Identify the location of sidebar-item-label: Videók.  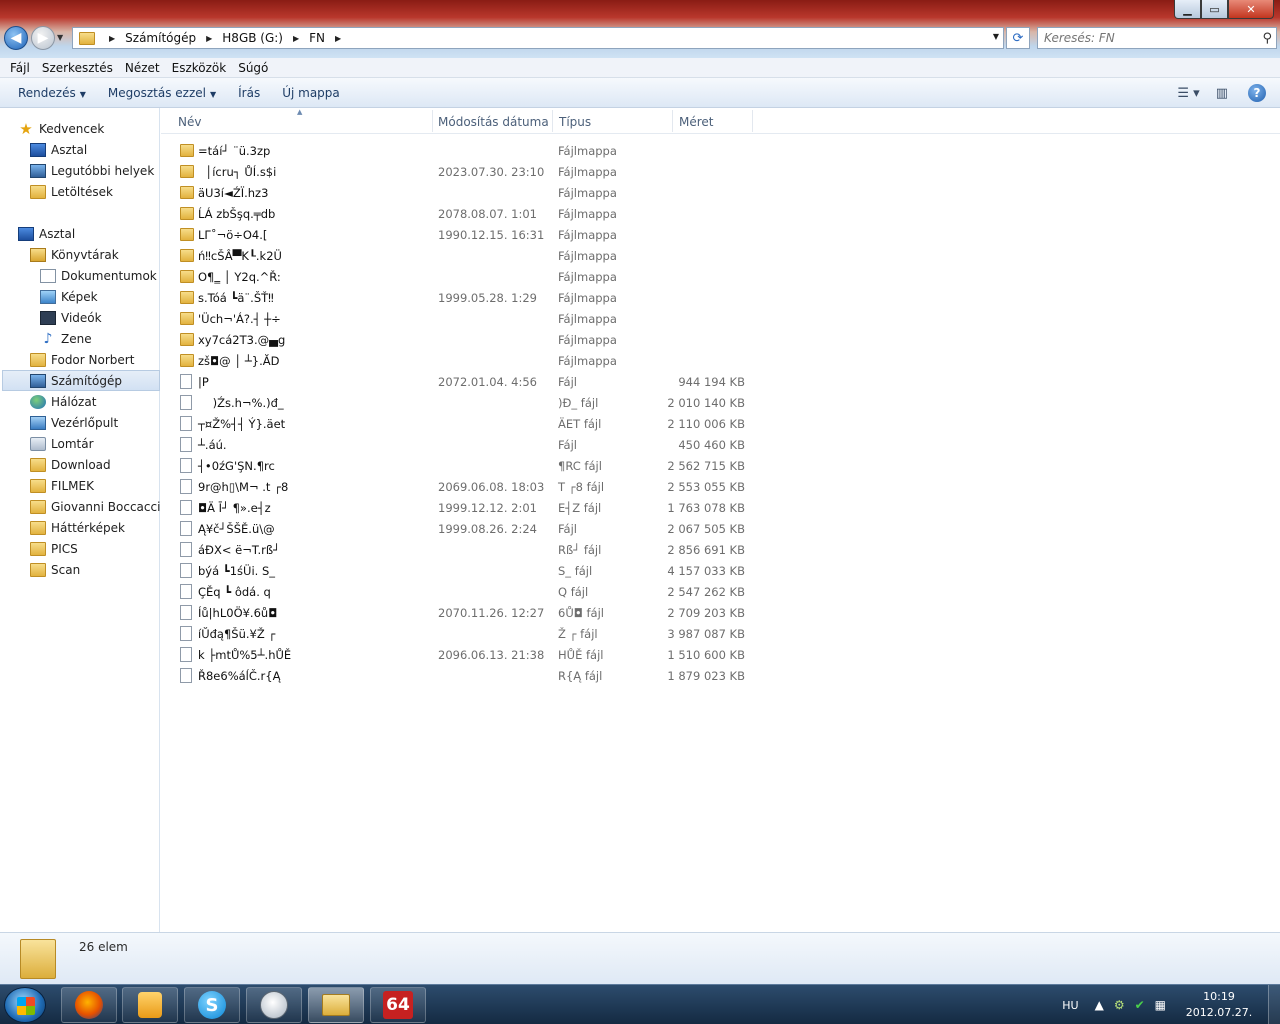
(81, 317).